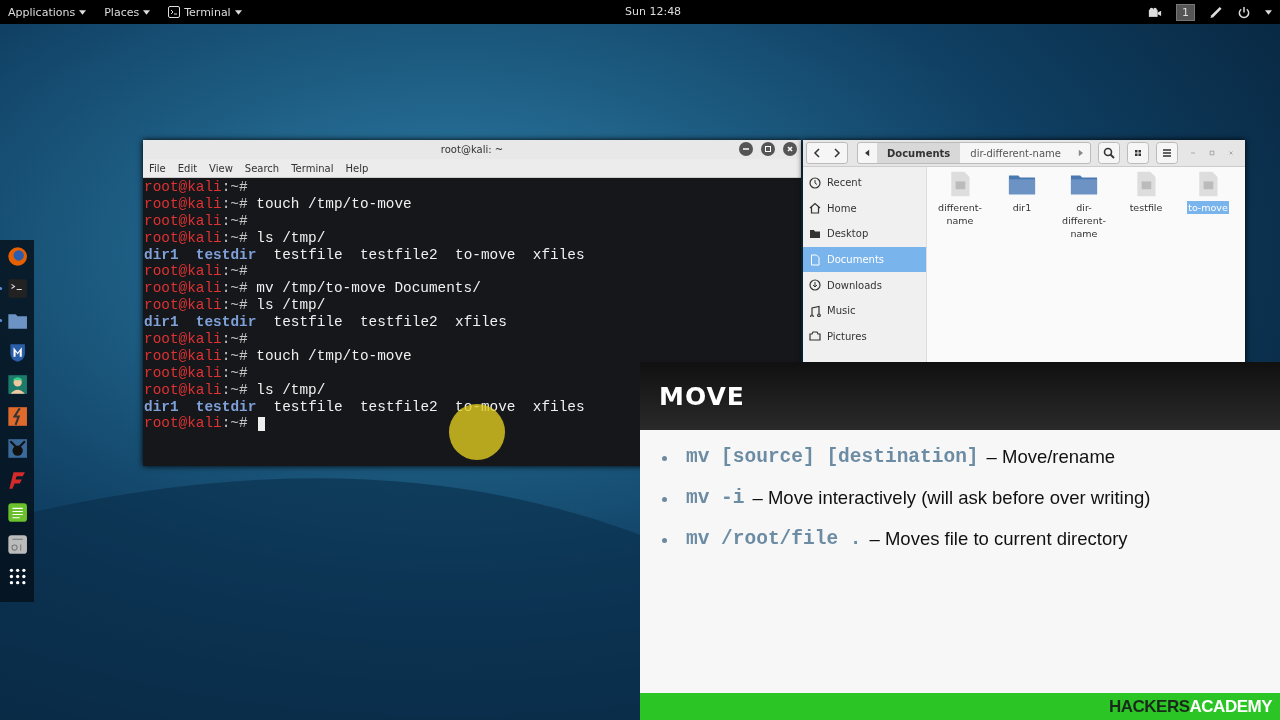  What do you see at coordinates (864, 310) in the screenshot?
I see `sidebar-item: Music` at bounding box center [864, 310].